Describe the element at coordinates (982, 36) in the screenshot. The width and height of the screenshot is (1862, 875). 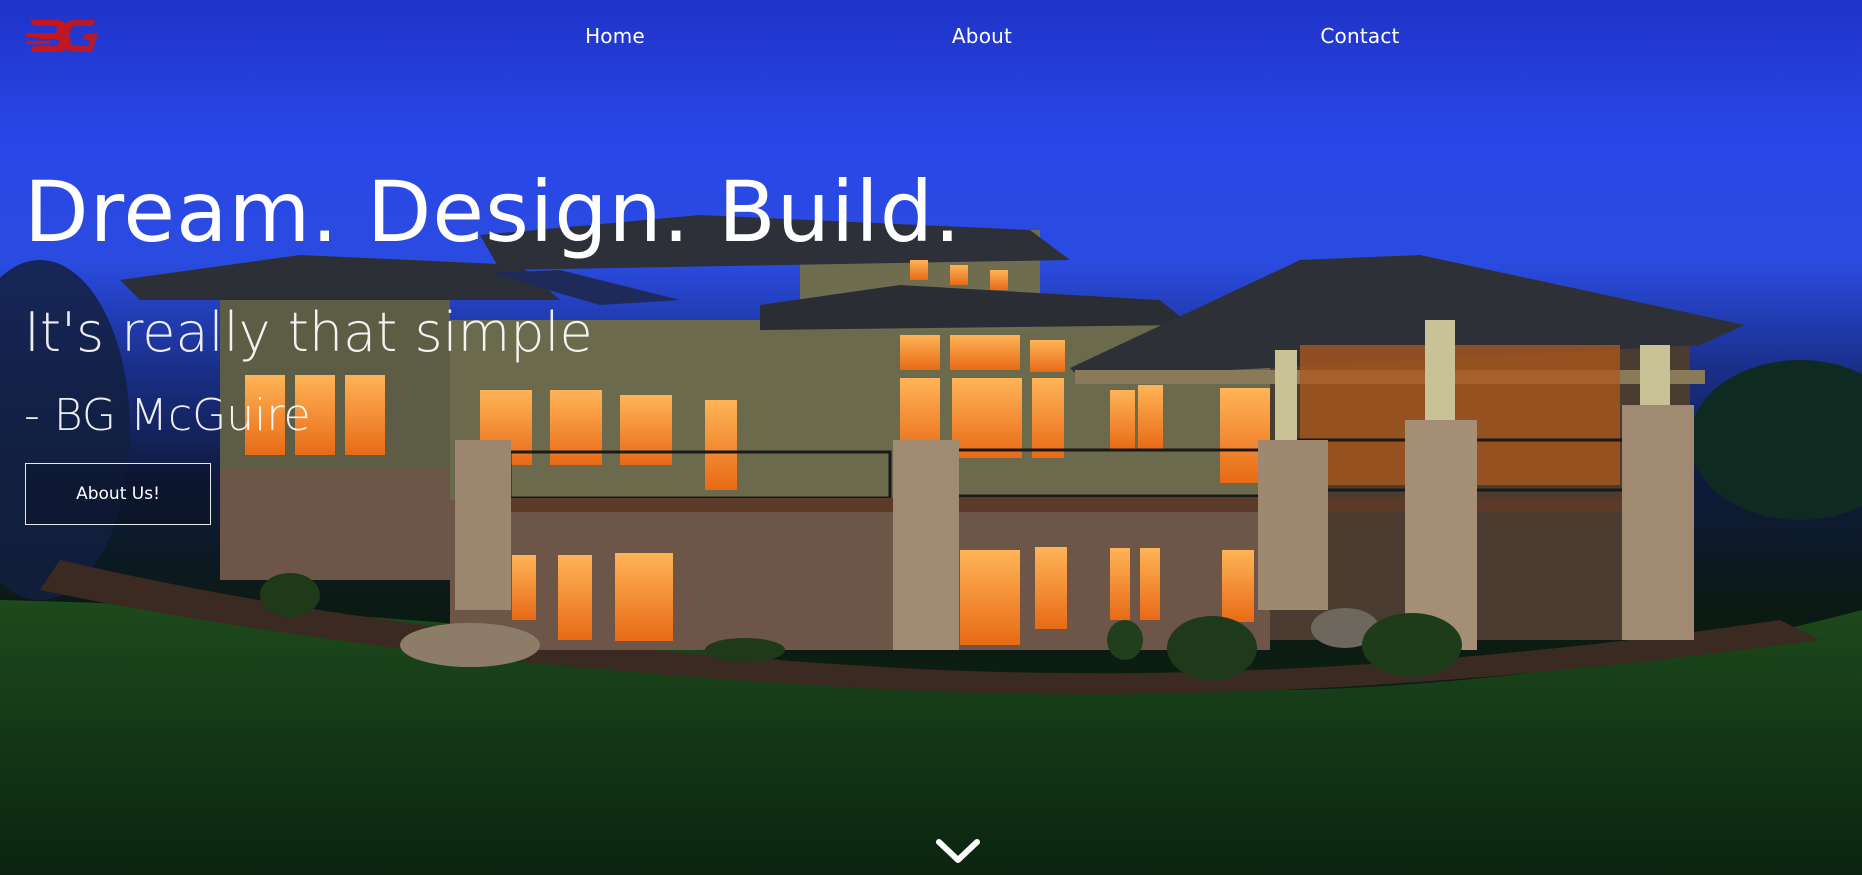
I see `nav-link-about: About` at that location.